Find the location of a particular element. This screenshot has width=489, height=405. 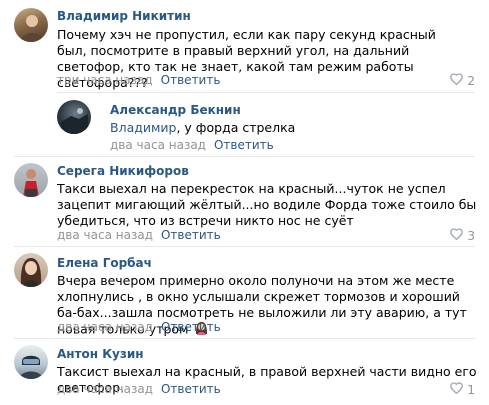

like-count: 2 is located at coordinates (471, 80).